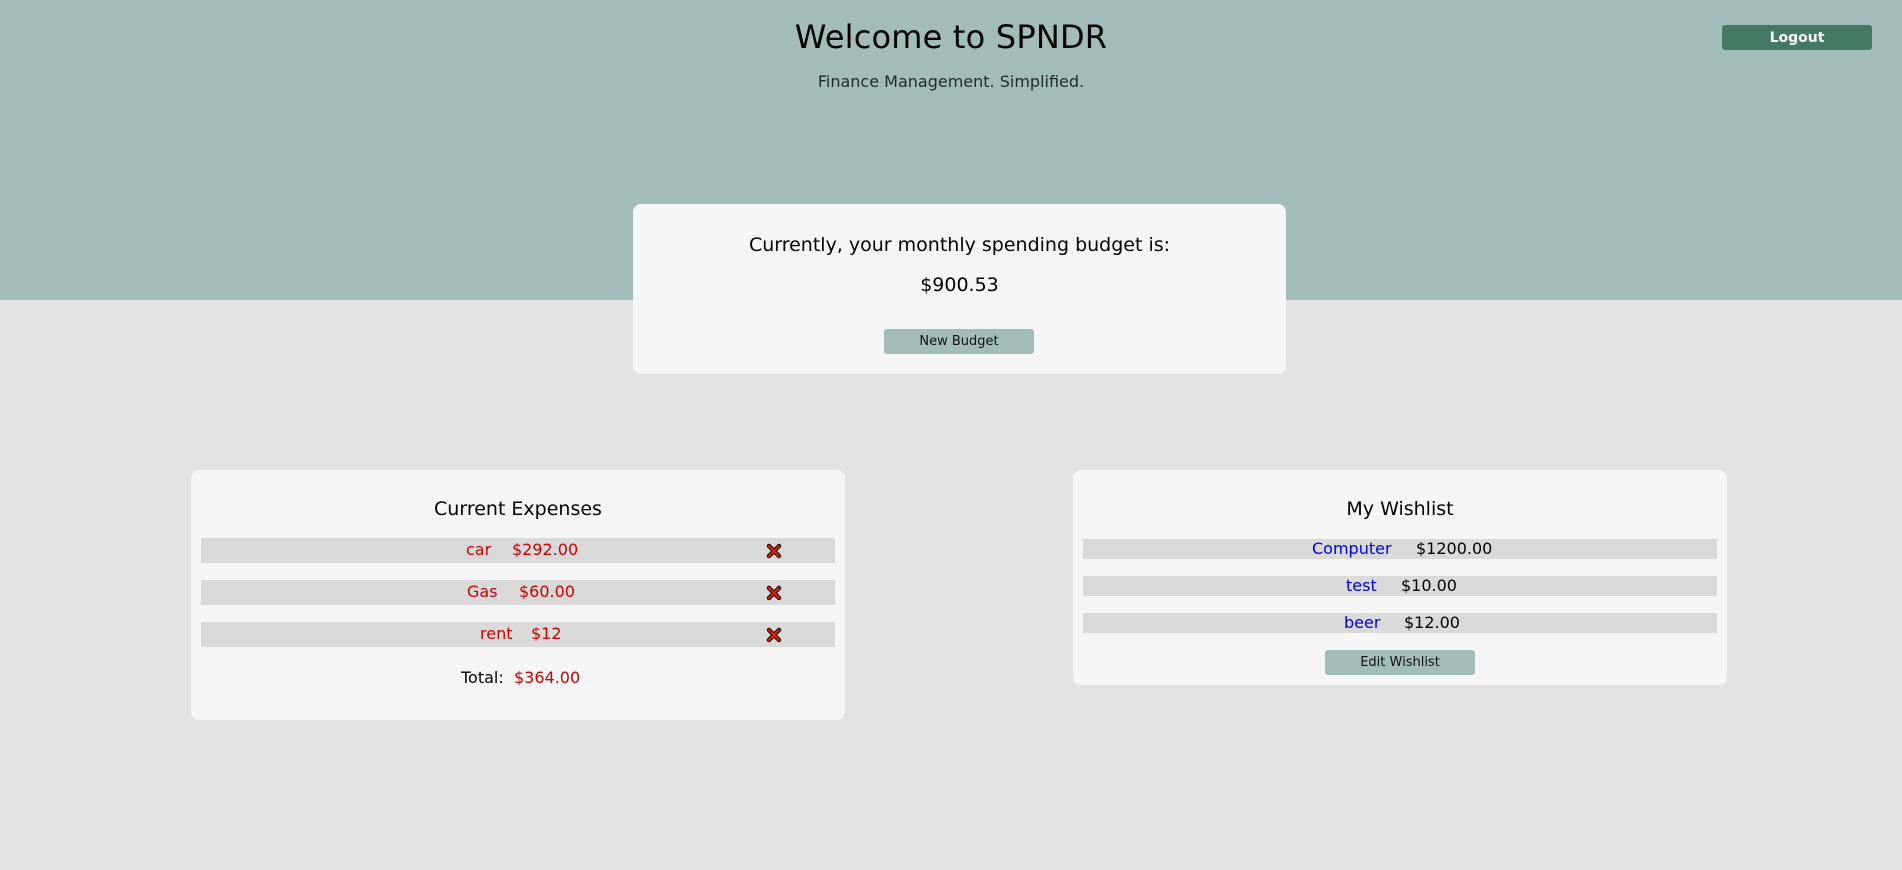 The width and height of the screenshot is (1902, 870). What do you see at coordinates (959, 285) in the screenshot?
I see `budget-amount: $900.53` at bounding box center [959, 285].